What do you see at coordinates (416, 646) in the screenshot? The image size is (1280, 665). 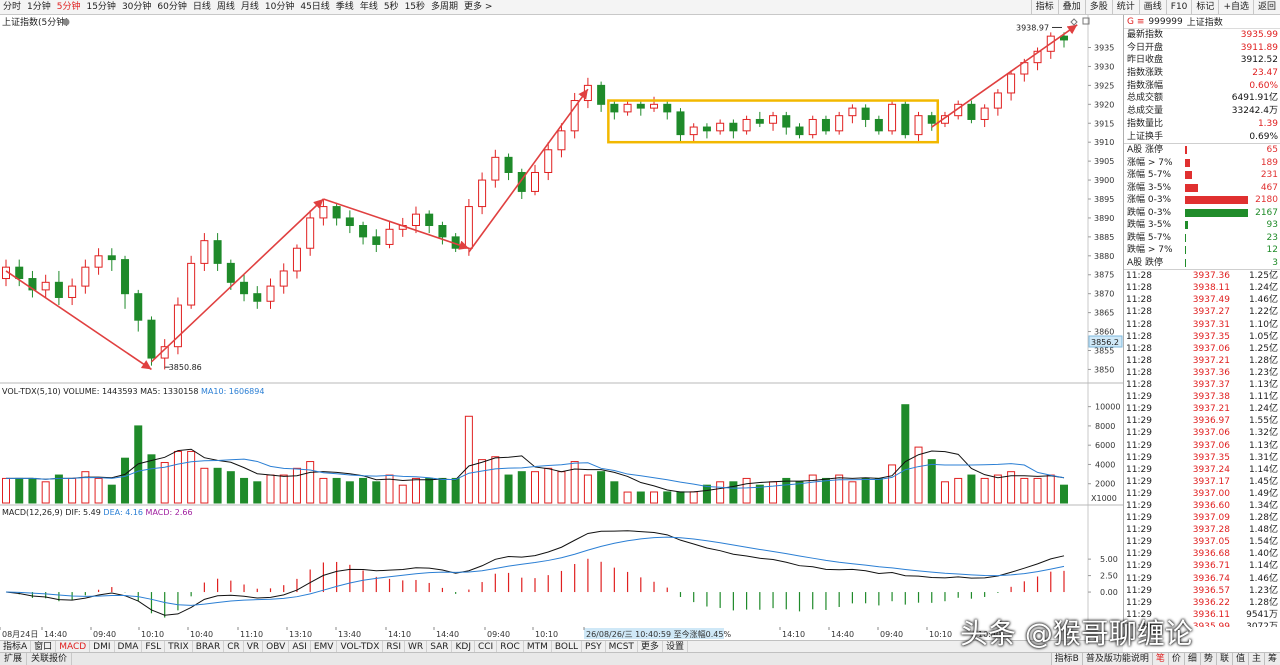 I see `indicator-tab-15: WR` at bounding box center [416, 646].